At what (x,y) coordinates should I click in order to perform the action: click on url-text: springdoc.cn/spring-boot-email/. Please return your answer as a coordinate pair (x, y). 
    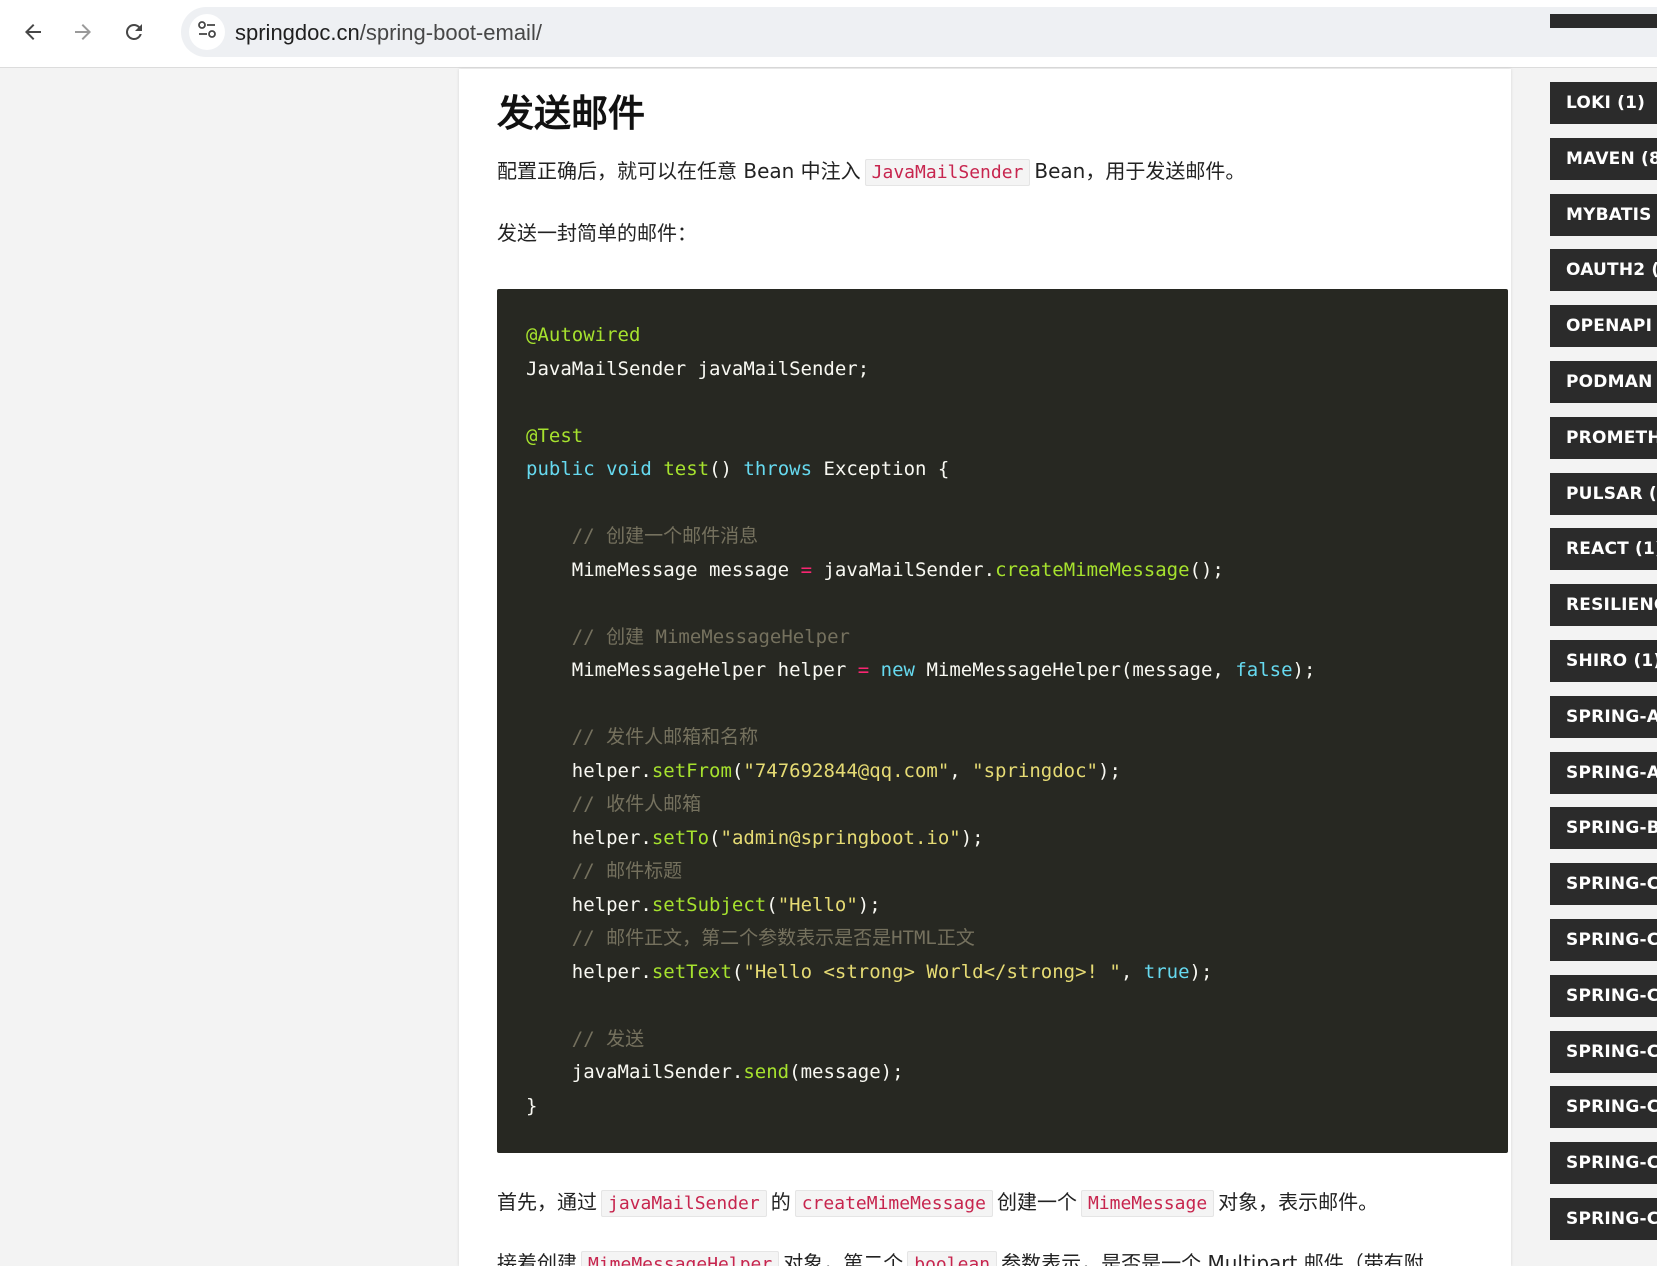
    Looking at the image, I should click on (388, 33).